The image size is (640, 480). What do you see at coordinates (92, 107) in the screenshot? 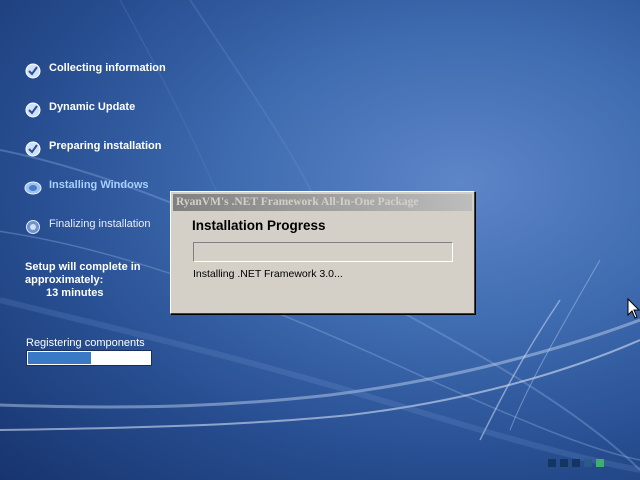
I see `step-label: Dynamic Update` at bounding box center [92, 107].